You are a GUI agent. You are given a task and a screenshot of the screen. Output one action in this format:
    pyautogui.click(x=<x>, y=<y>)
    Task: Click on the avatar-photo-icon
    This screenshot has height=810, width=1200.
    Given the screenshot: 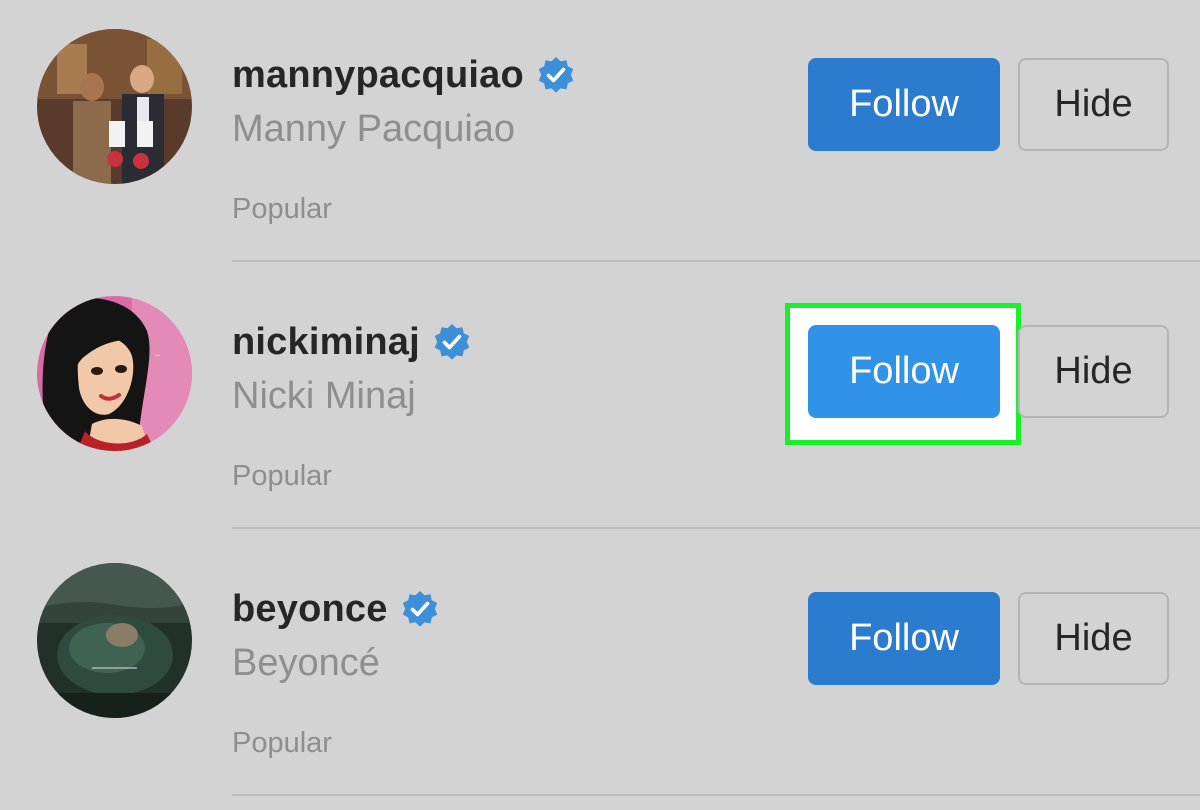 What is the action you would take?
    pyautogui.click(x=114, y=106)
    